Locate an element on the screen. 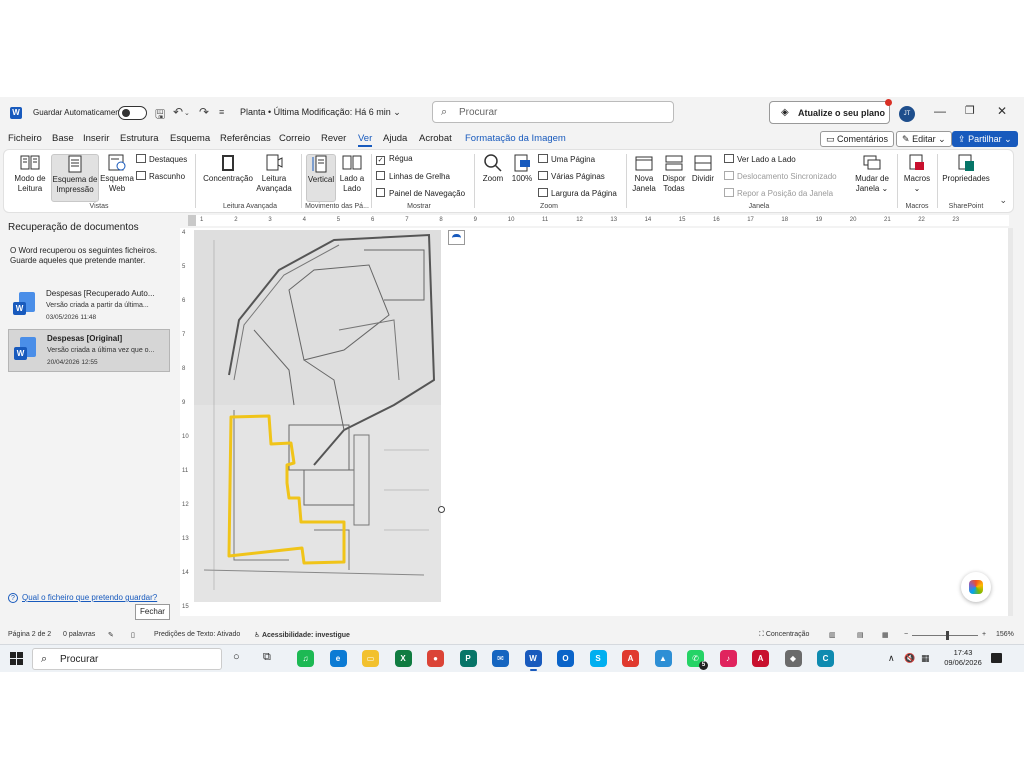 The height and width of the screenshot is (768, 1024). zoom-level: 156% is located at coordinates (1005, 634).